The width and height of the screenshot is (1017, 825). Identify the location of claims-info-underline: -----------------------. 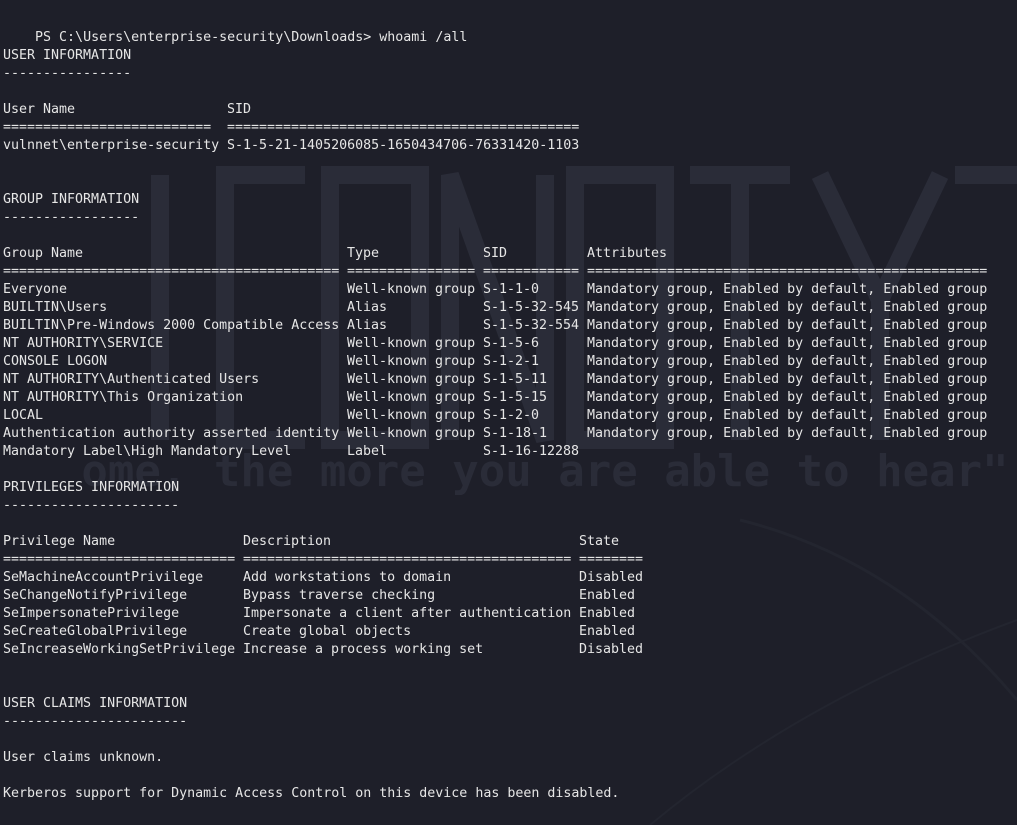
(95, 721).